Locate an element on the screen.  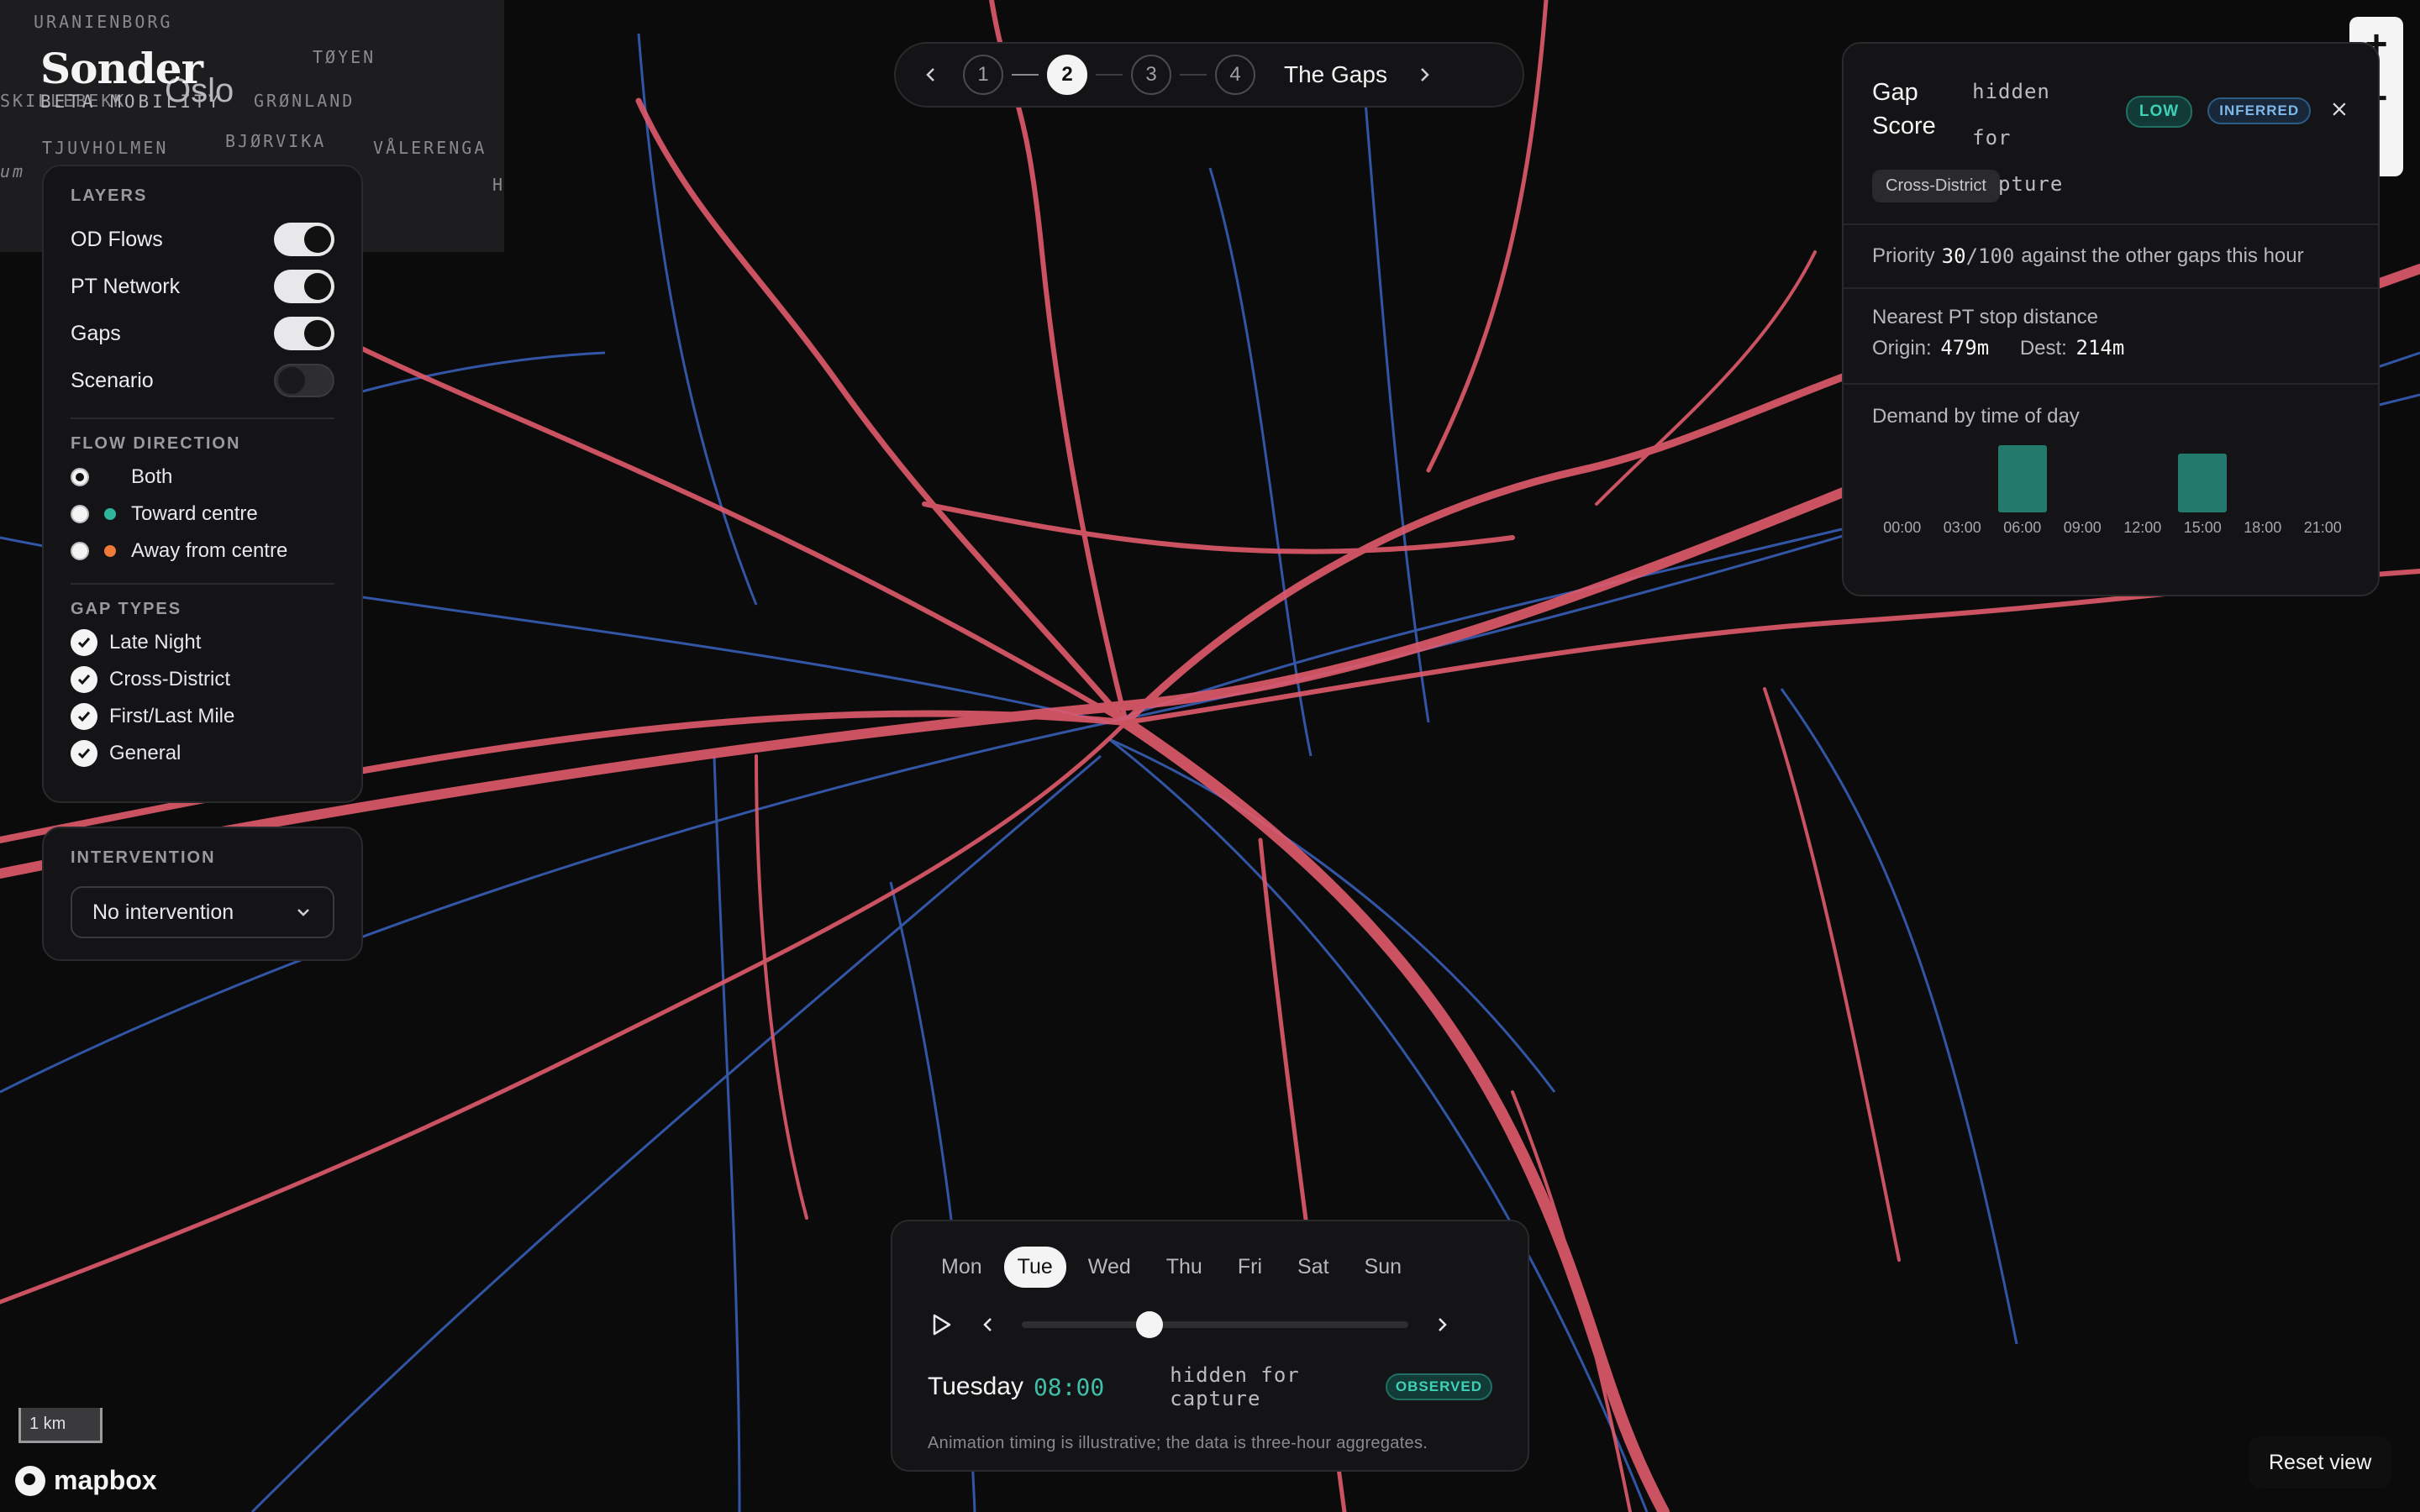
demand-hour-label: 21:00 is located at coordinates (2323, 527).